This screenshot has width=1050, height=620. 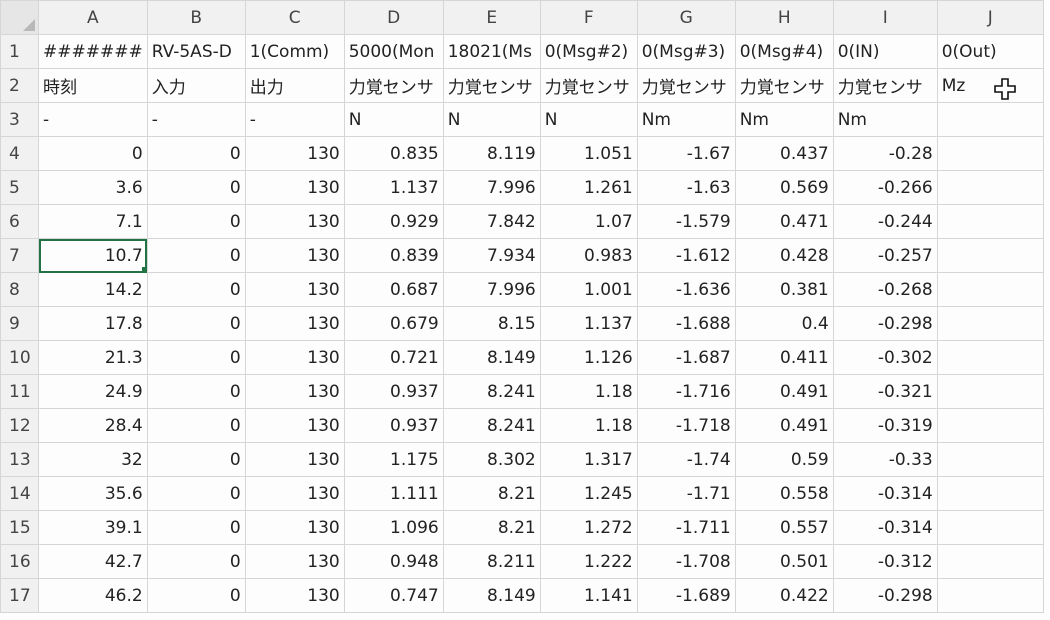 What do you see at coordinates (93, 527) in the screenshot?
I see `cell: 39.1` at bounding box center [93, 527].